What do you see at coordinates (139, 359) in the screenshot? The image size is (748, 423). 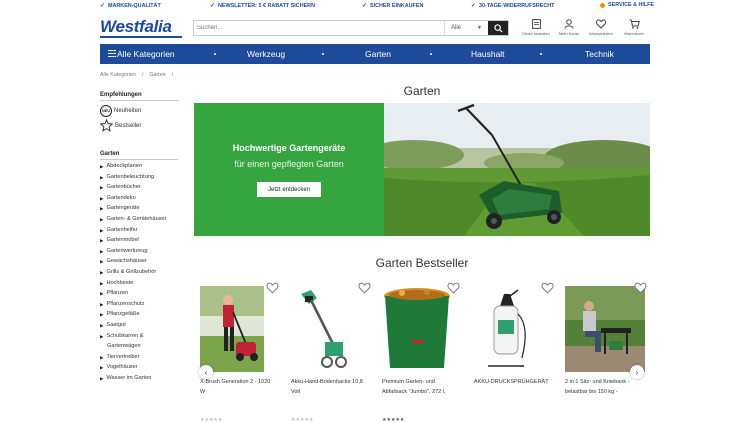 I see `sidebar-category-item: ▶ Tiervertreiber` at bounding box center [139, 359].